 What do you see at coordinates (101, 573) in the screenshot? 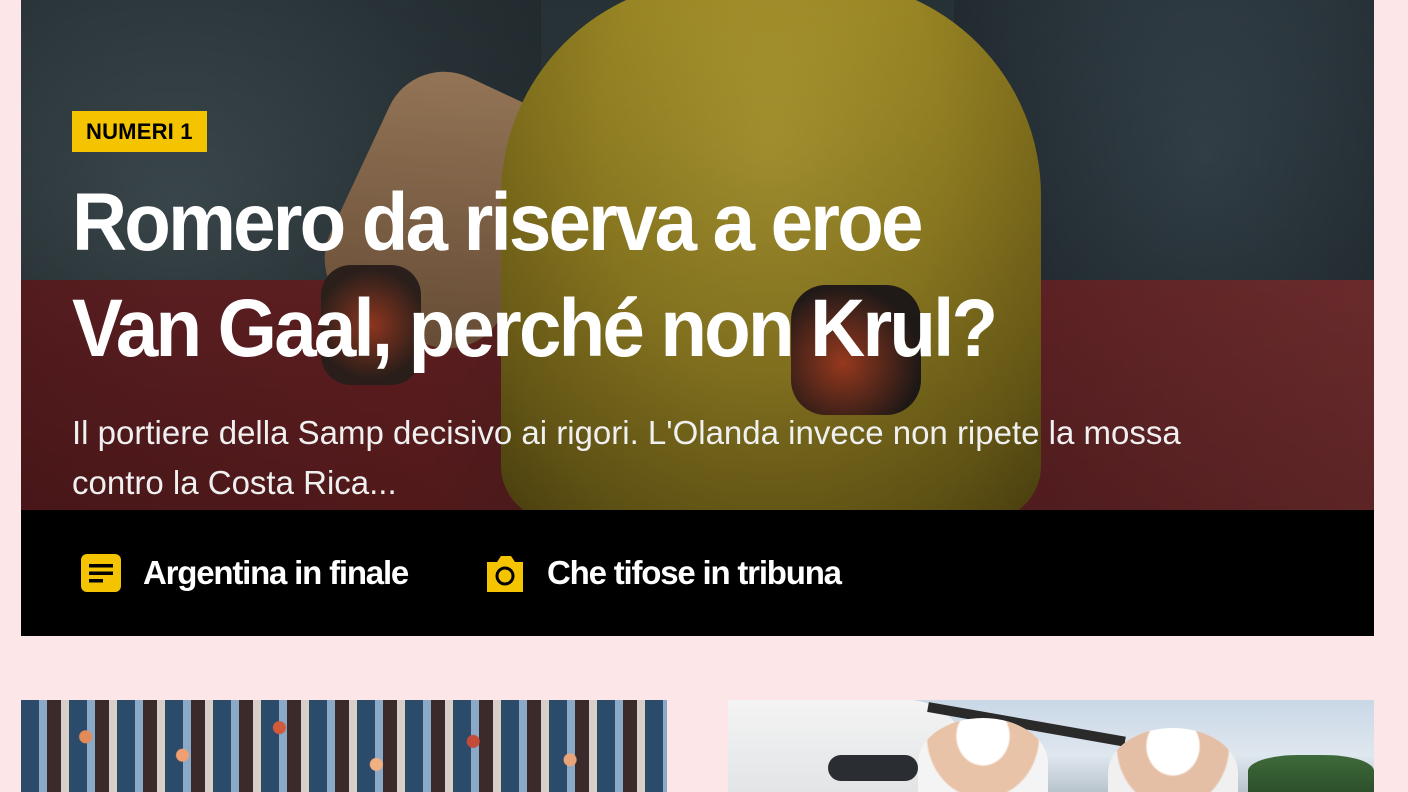
I see `article-icon` at bounding box center [101, 573].